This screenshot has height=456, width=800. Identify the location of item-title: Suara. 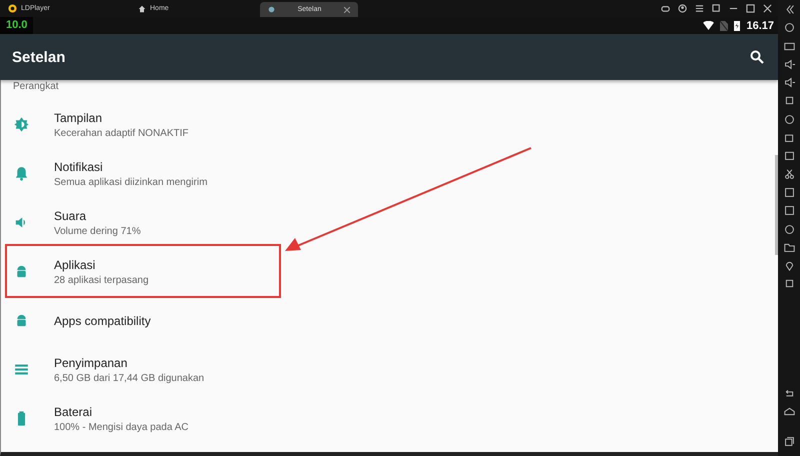
(71, 215).